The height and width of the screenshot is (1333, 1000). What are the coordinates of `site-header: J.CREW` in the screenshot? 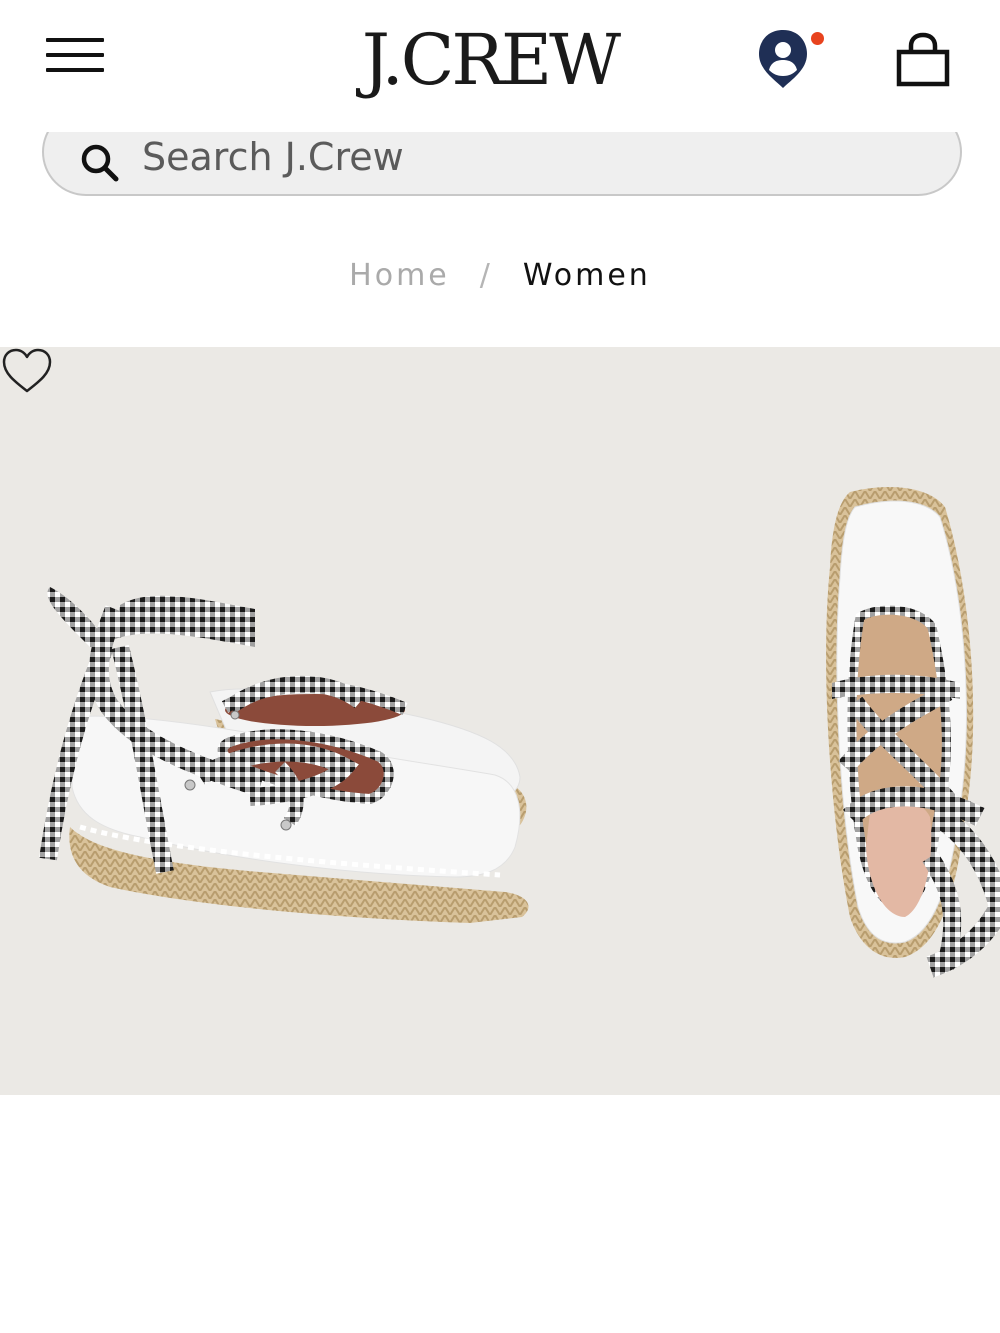 It's located at (500, 59).